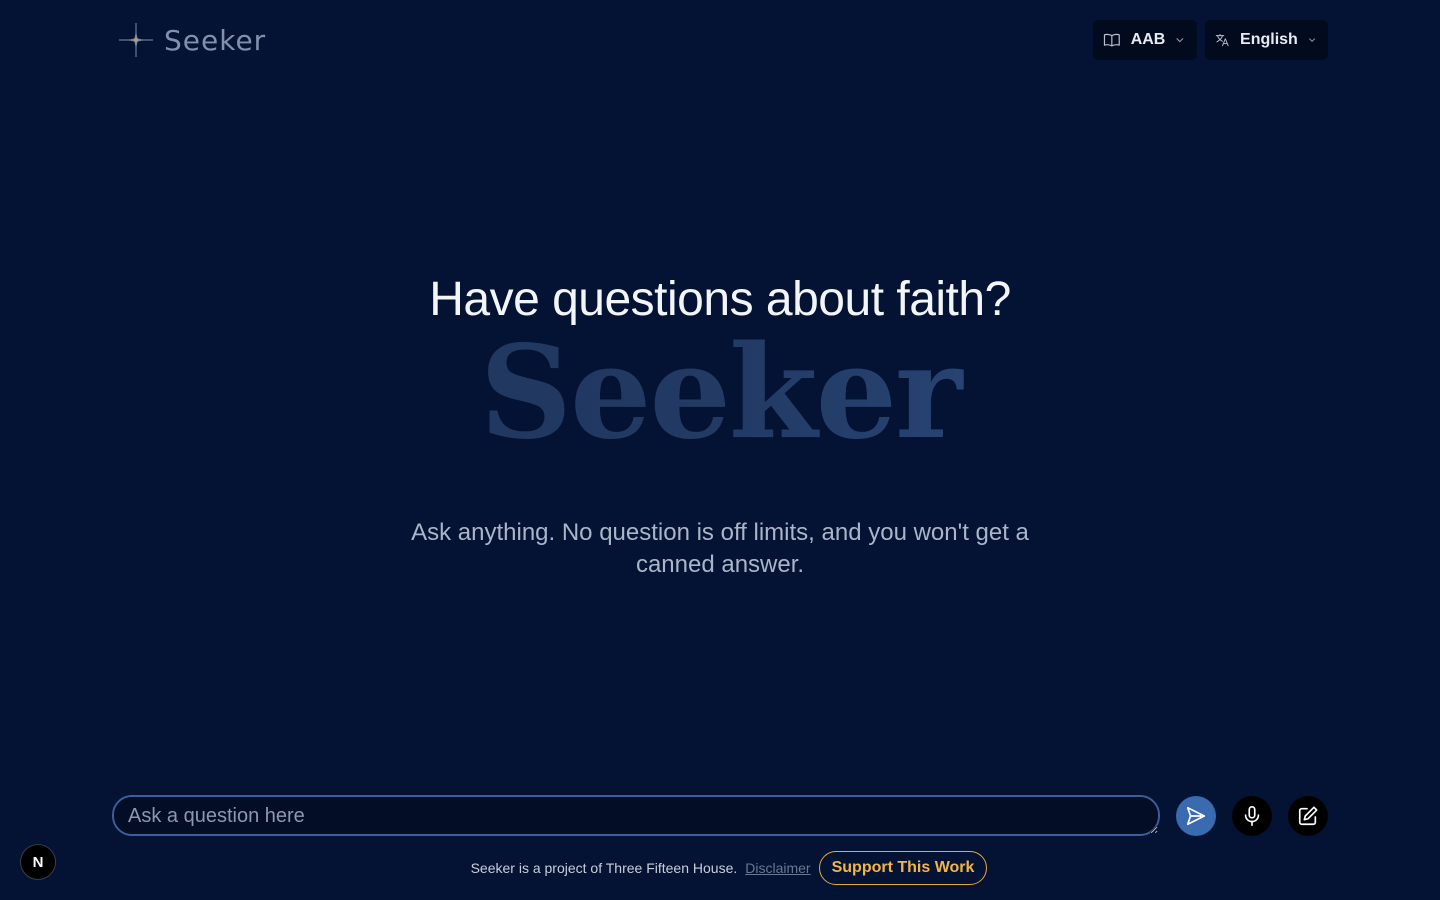 Image resolution: width=1440 pixels, height=900 pixels. What do you see at coordinates (903, 868) in the screenshot?
I see `support-button: Support This Work` at bounding box center [903, 868].